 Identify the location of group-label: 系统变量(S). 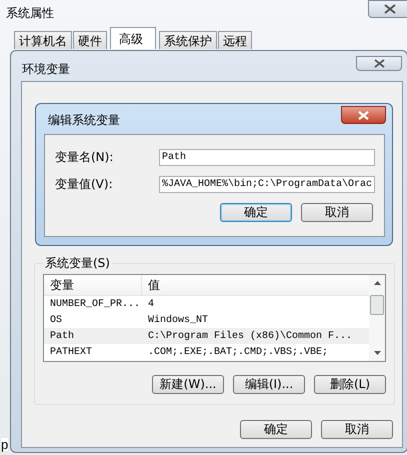
(77, 263).